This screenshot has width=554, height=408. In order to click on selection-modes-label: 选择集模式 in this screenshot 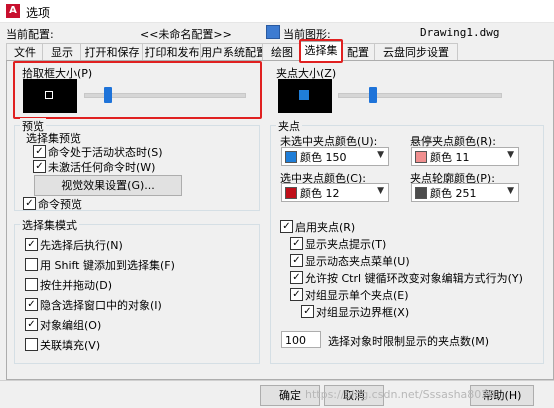, I will do `click(49, 225)`.